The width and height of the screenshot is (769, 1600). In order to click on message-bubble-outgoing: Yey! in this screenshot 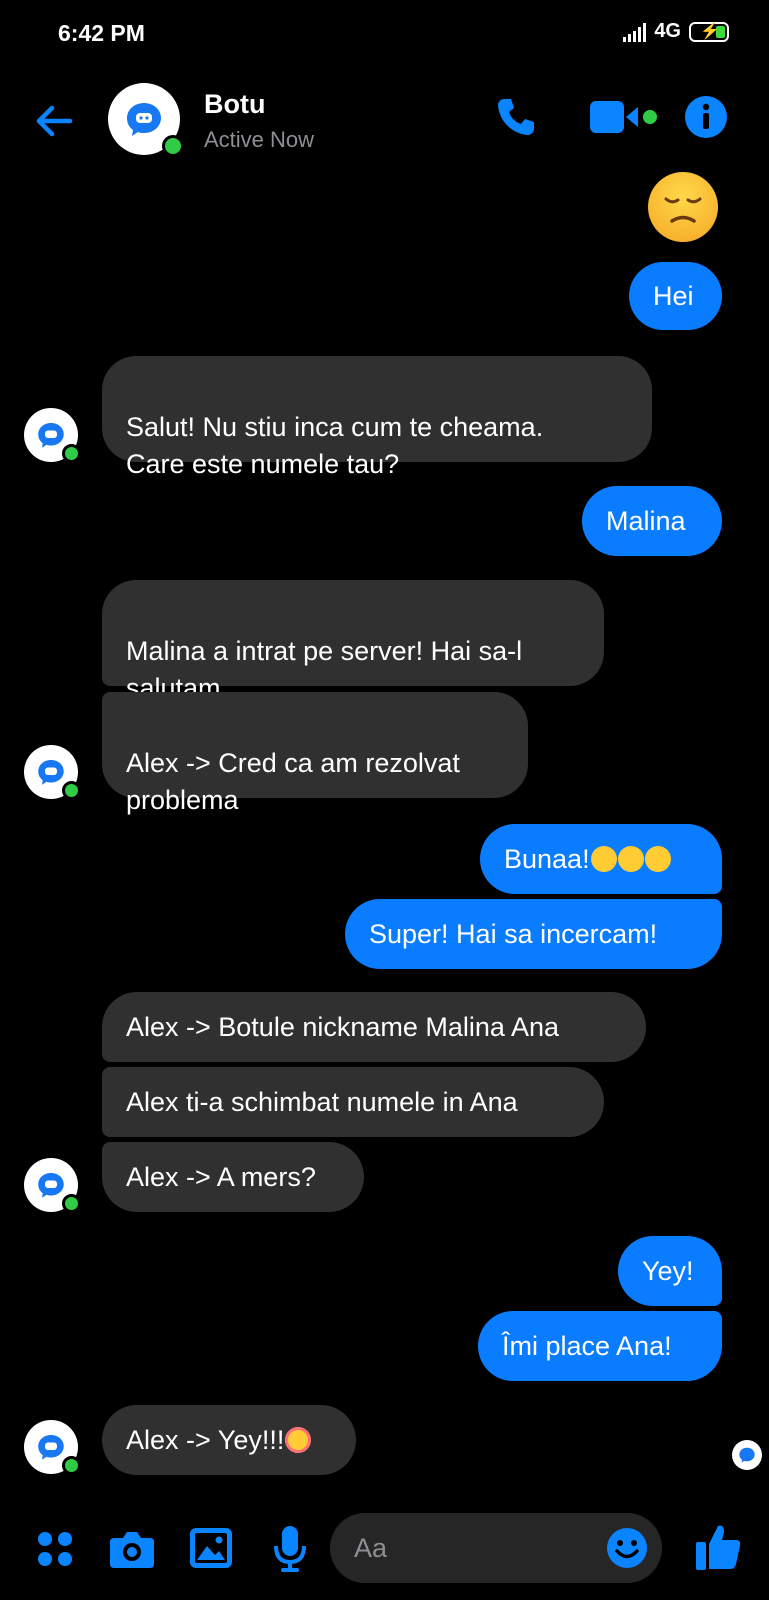, I will do `click(670, 1271)`.